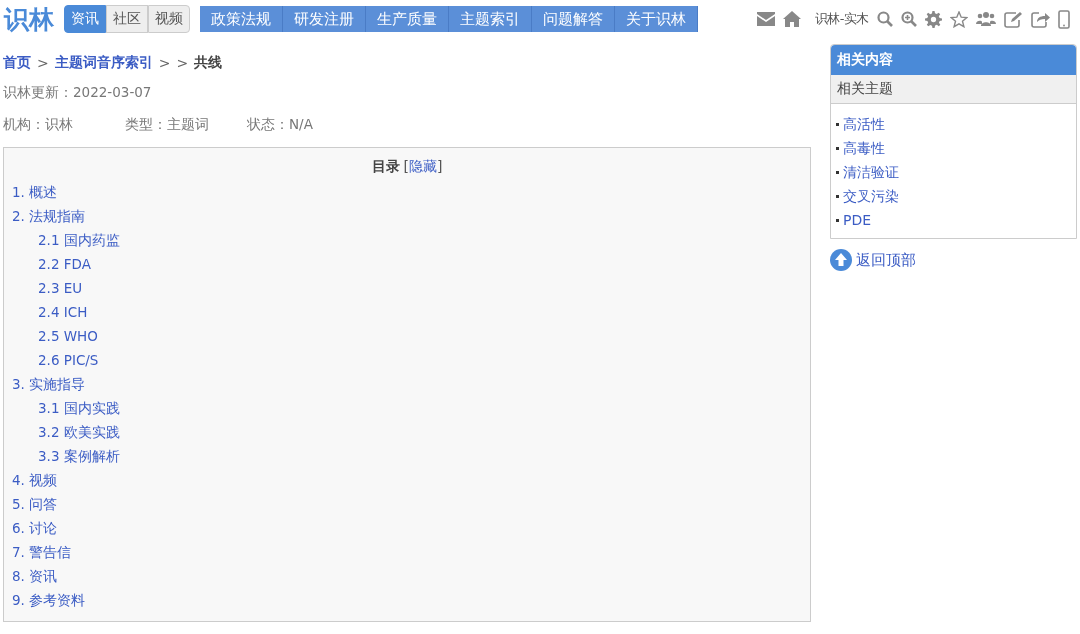 The image size is (1080, 634). I want to click on channel-tab: 社区, so click(127, 19).